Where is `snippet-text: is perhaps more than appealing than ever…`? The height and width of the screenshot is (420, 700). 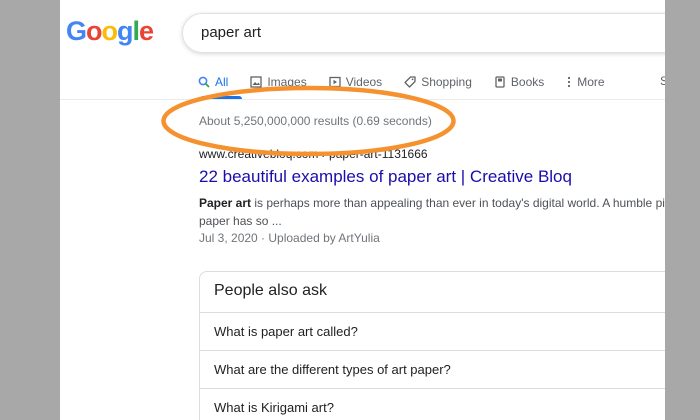
snippet-text: is perhaps more than appealing than ever… is located at coordinates (458, 203).